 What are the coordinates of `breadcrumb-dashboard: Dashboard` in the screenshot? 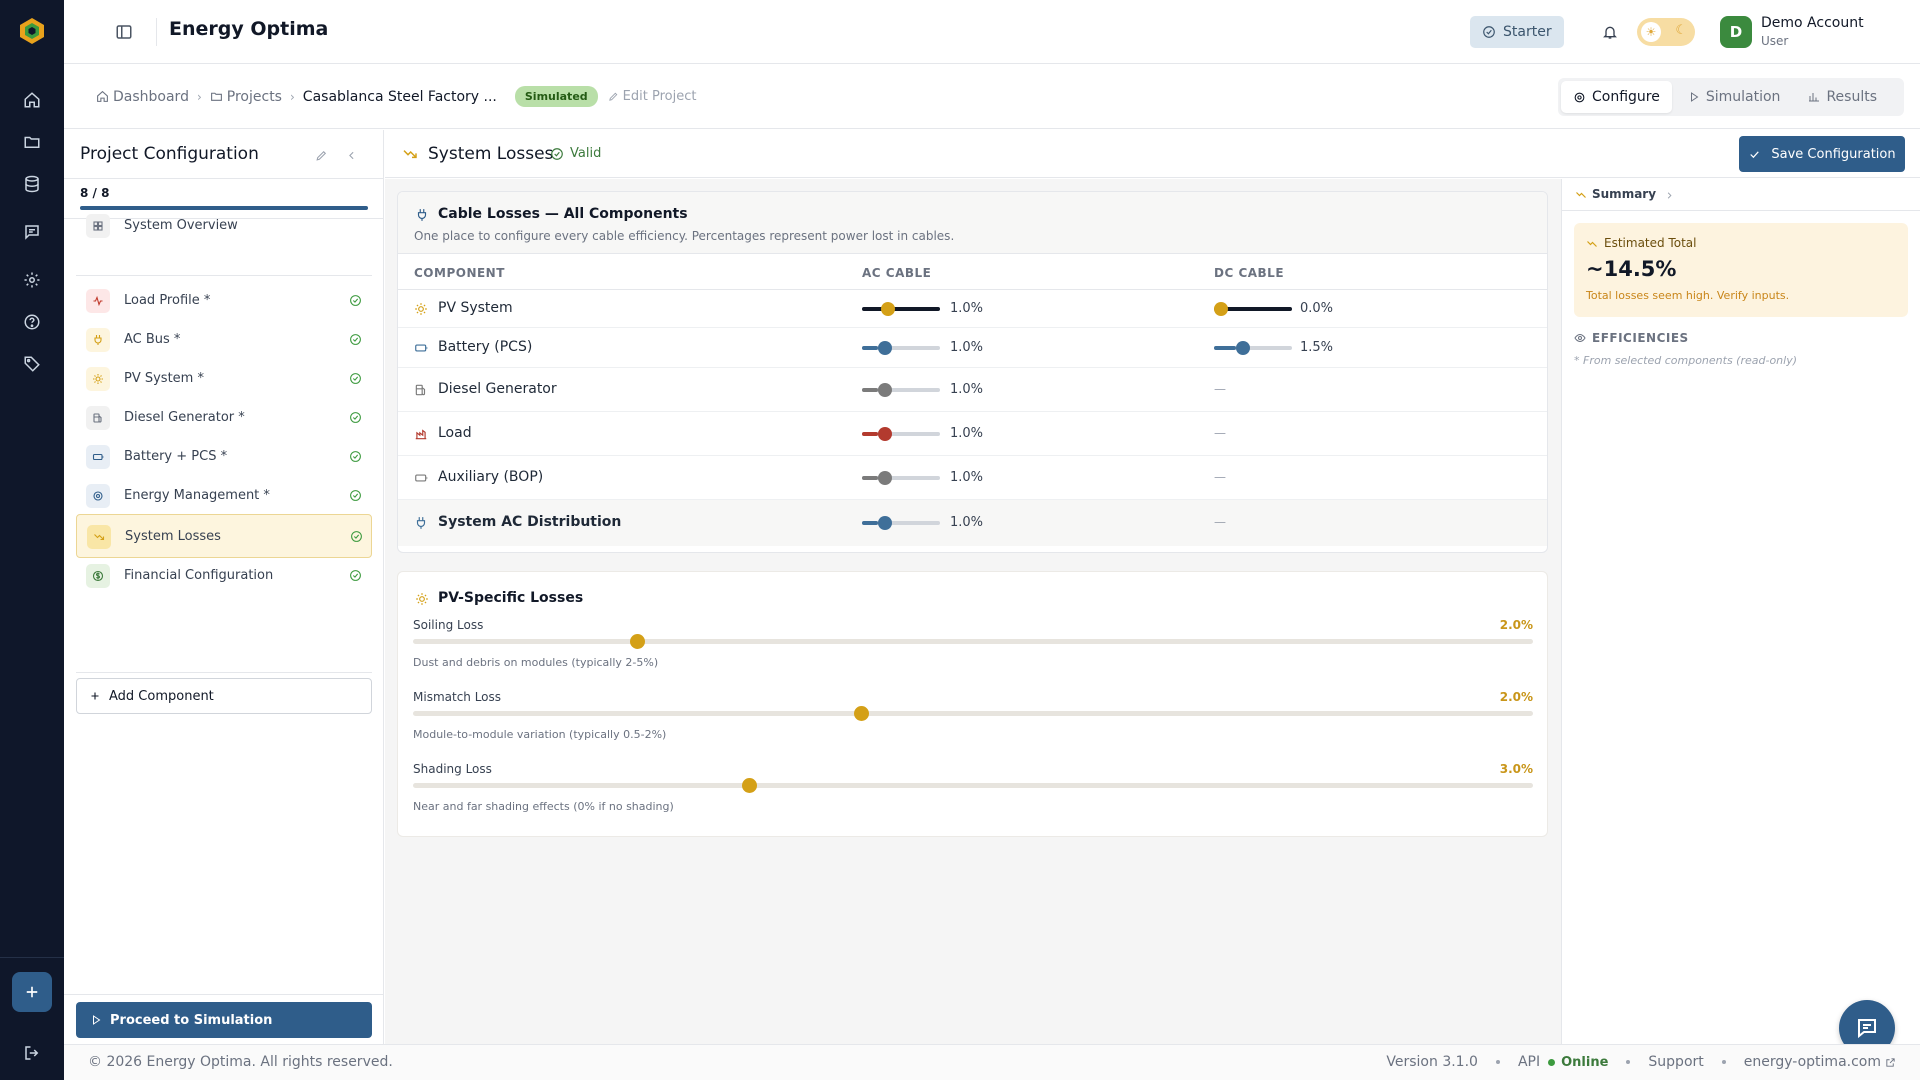 It's located at (142, 97).